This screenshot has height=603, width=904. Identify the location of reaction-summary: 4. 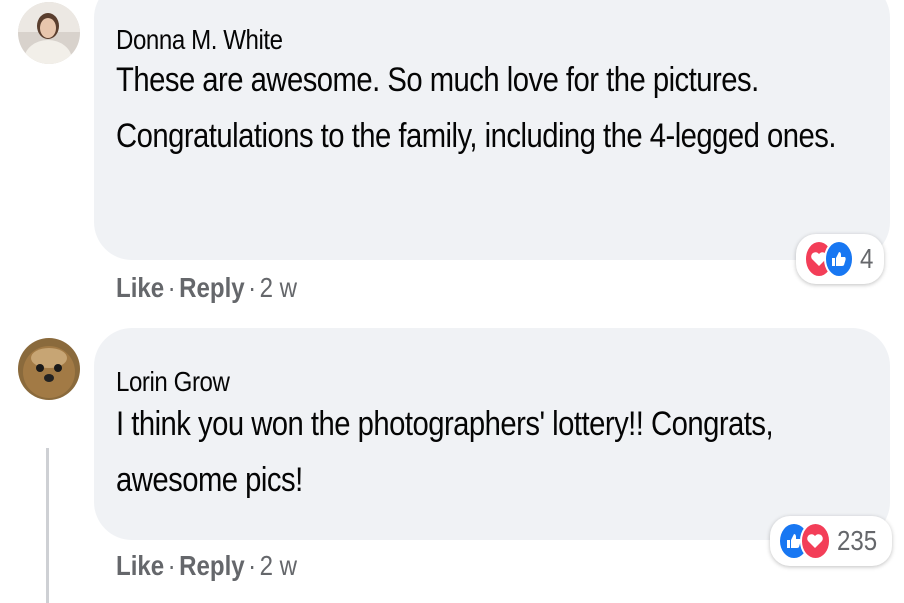
(840, 259).